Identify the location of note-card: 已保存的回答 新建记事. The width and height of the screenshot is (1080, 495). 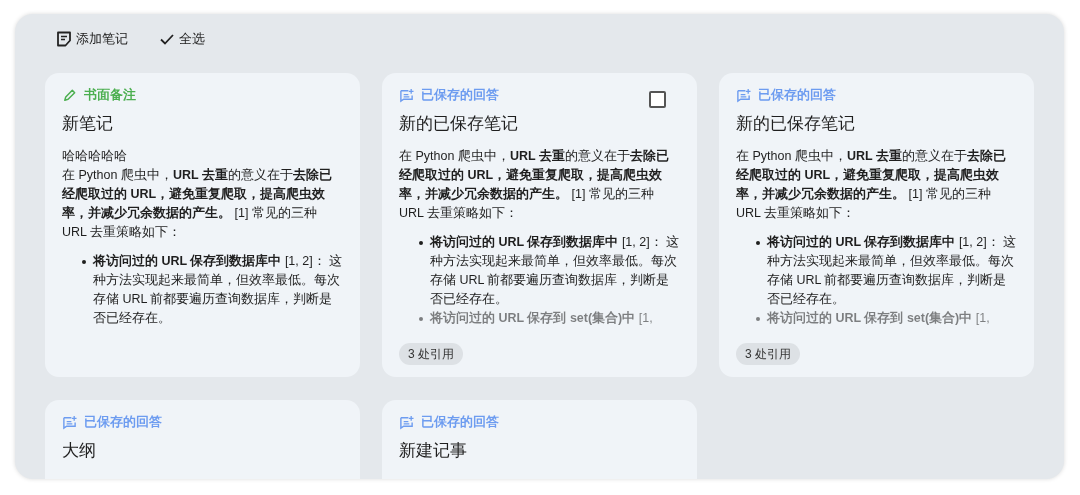
(539, 439).